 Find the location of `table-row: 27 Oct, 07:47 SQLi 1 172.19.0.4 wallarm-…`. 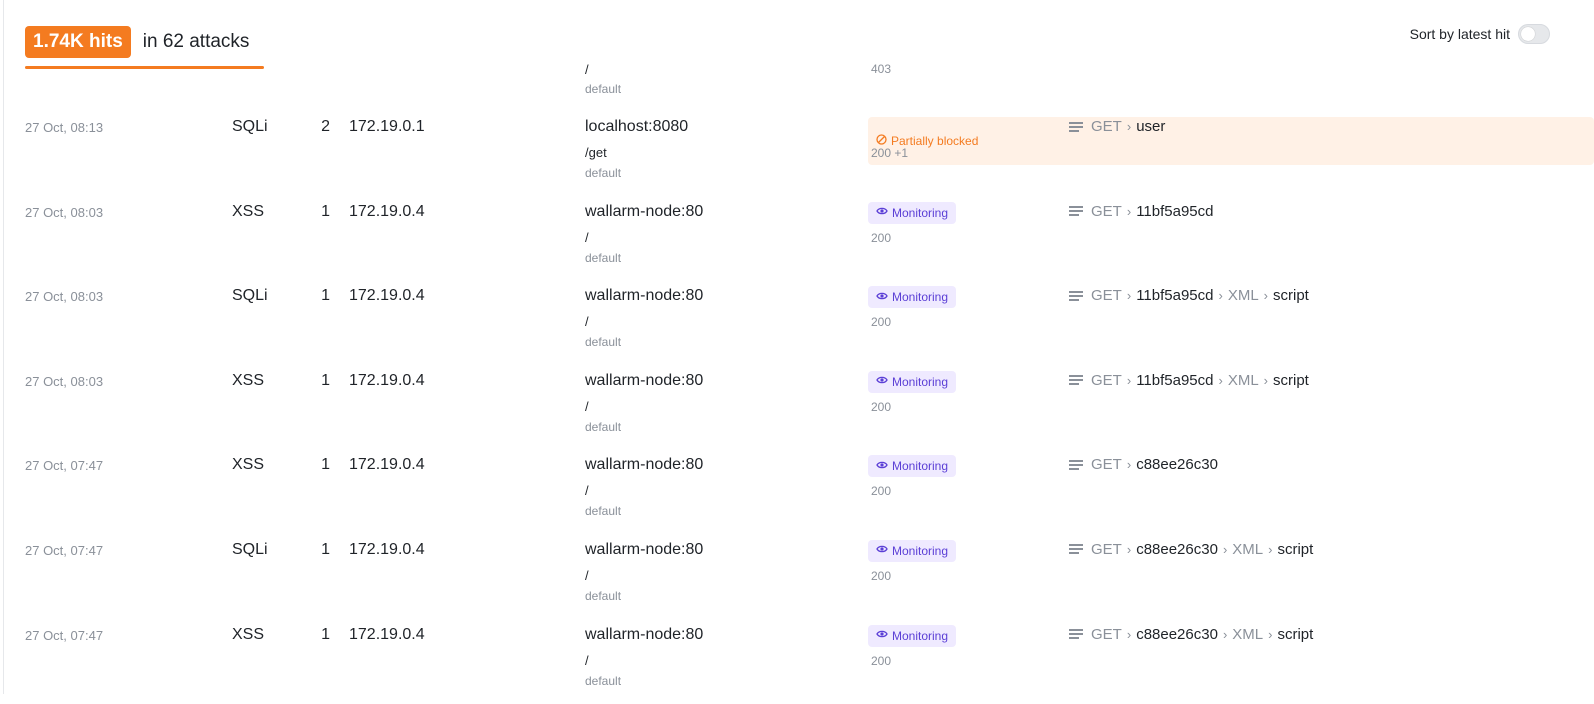

table-row: 27 Oct, 07:47 SQLi 1 172.19.0.4 wallarm-… is located at coordinates (797, 577).